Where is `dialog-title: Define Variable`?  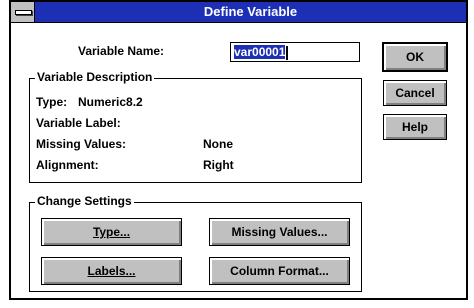 dialog-title: Define Variable is located at coordinates (250, 11).